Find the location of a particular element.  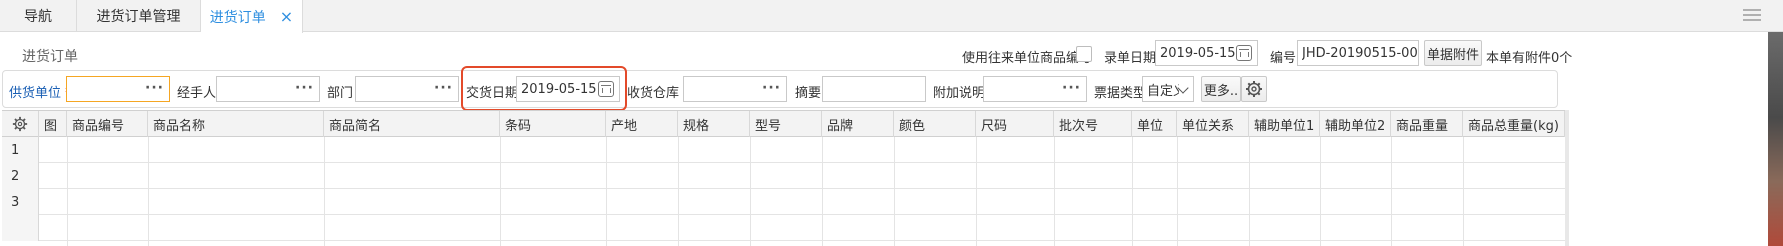

summary-field is located at coordinates (874, 89).